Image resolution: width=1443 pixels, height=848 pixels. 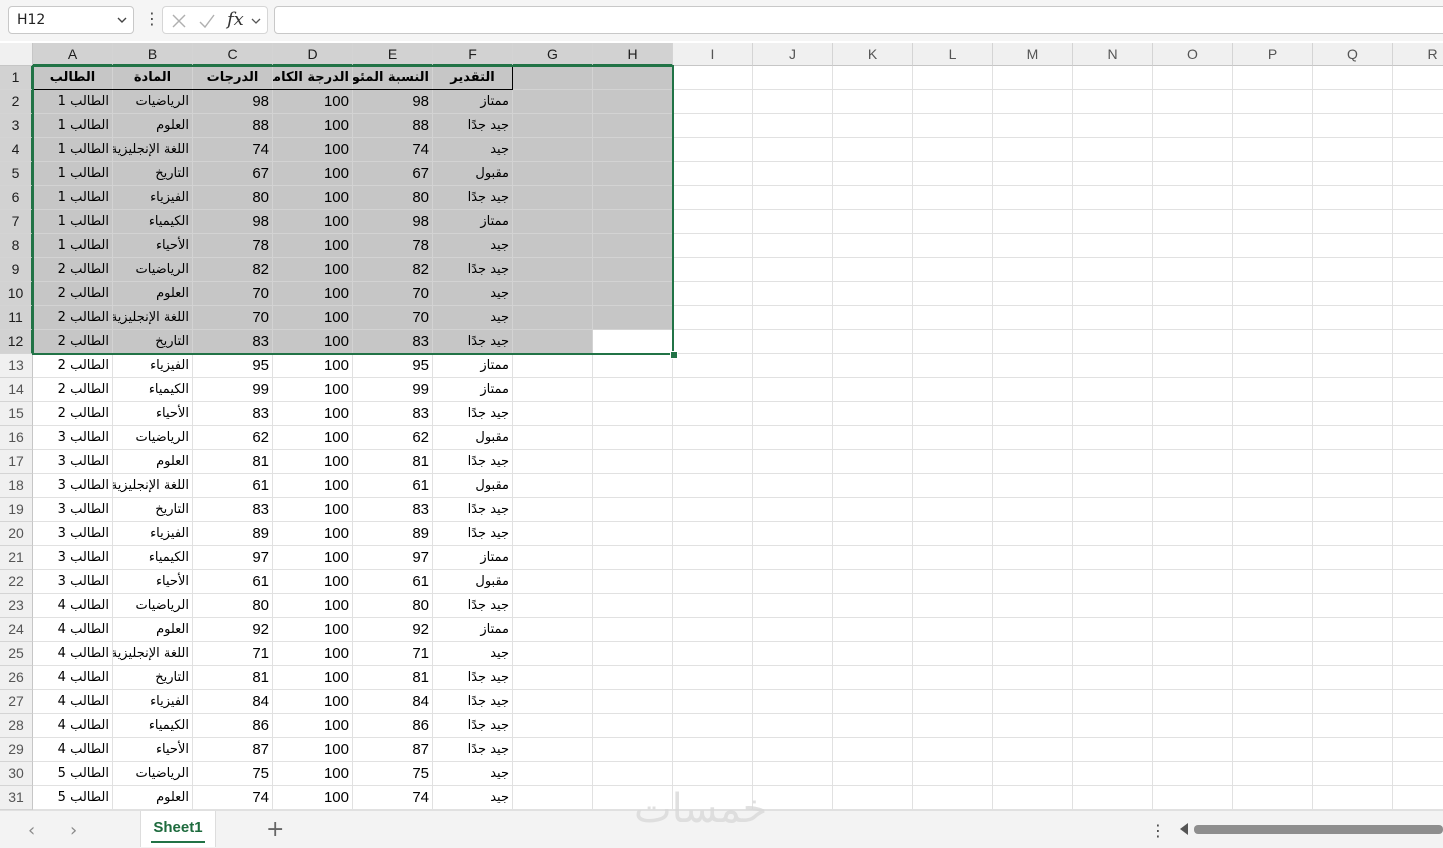 What do you see at coordinates (153, 390) in the screenshot?
I see `table-cell: الكيمياء` at bounding box center [153, 390].